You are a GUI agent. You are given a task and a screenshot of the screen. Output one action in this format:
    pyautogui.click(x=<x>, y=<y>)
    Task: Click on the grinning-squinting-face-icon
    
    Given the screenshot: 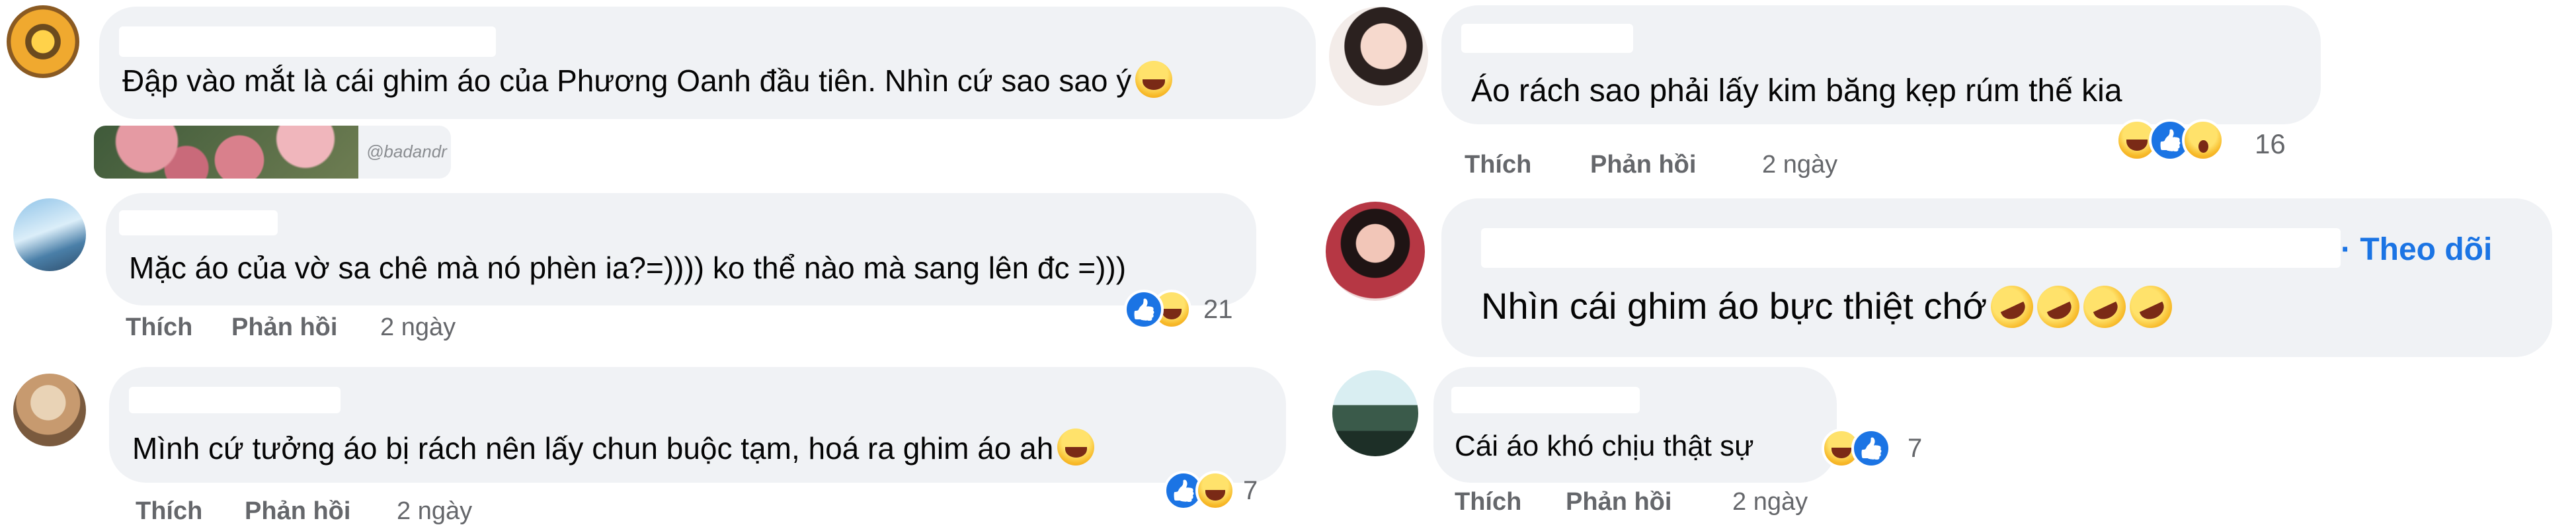 What is the action you would take?
    pyautogui.click(x=1154, y=79)
    